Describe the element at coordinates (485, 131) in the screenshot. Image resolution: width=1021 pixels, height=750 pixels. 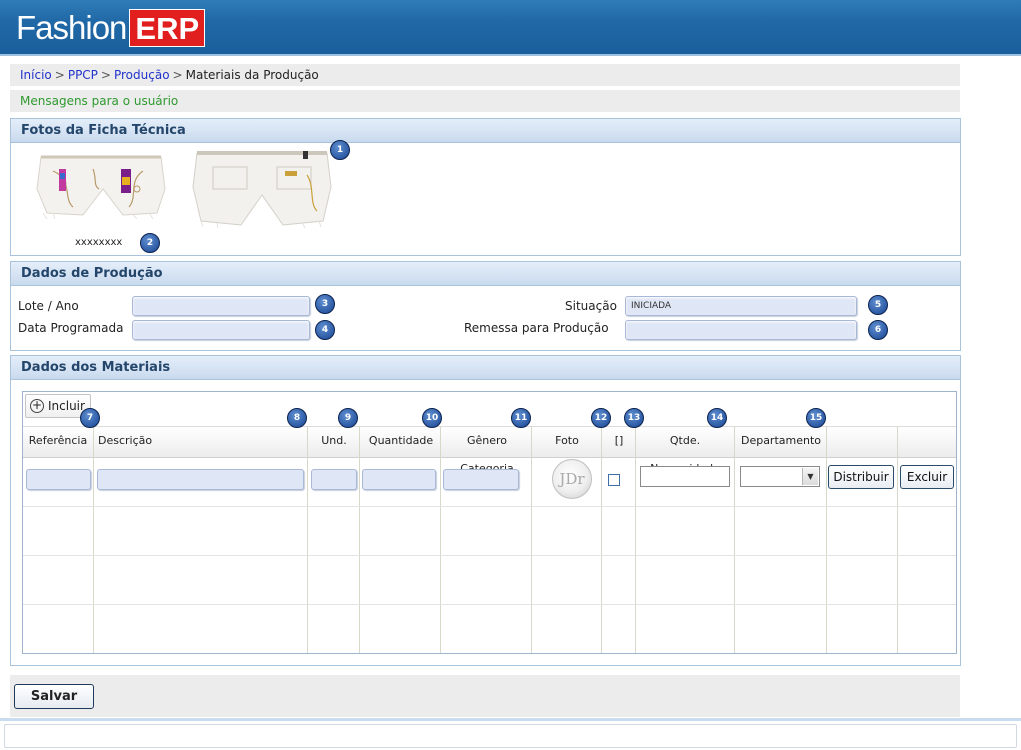
I see `fotos-panel-title: Fotos da Ficha Técnica` at that location.